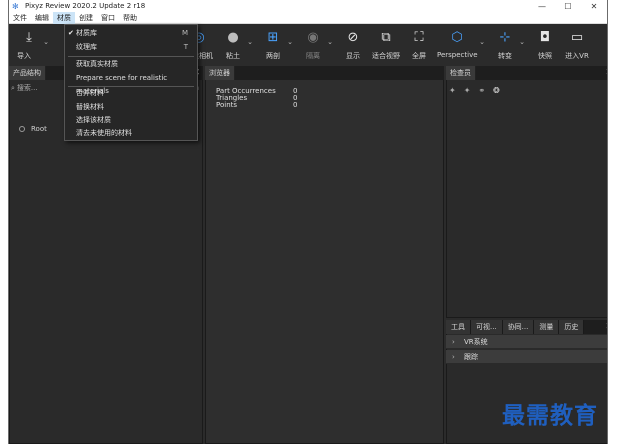 Image resolution: width=625 pixels, height=444 pixels. I want to click on close-button: ✕, so click(594, 6).